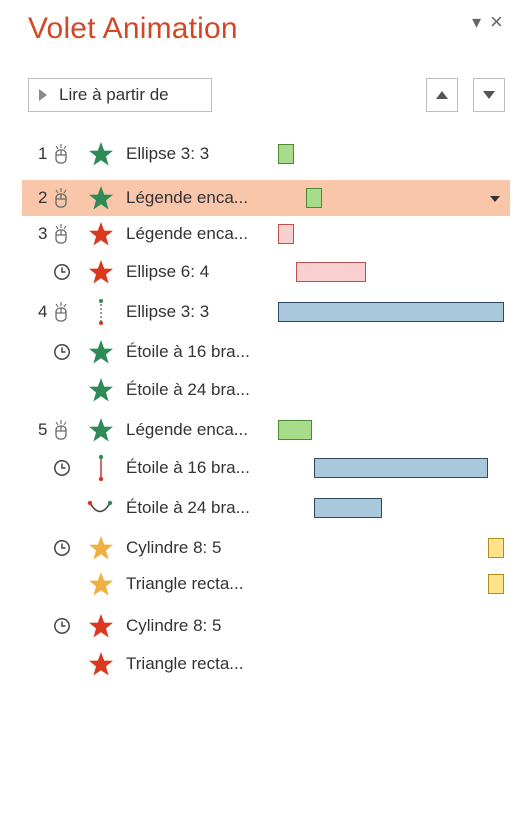 This screenshot has width=522, height=840. What do you see at coordinates (266, 272) in the screenshot?
I see `animation-row: Ellipse 6: 4` at bounding box center [266, 272].